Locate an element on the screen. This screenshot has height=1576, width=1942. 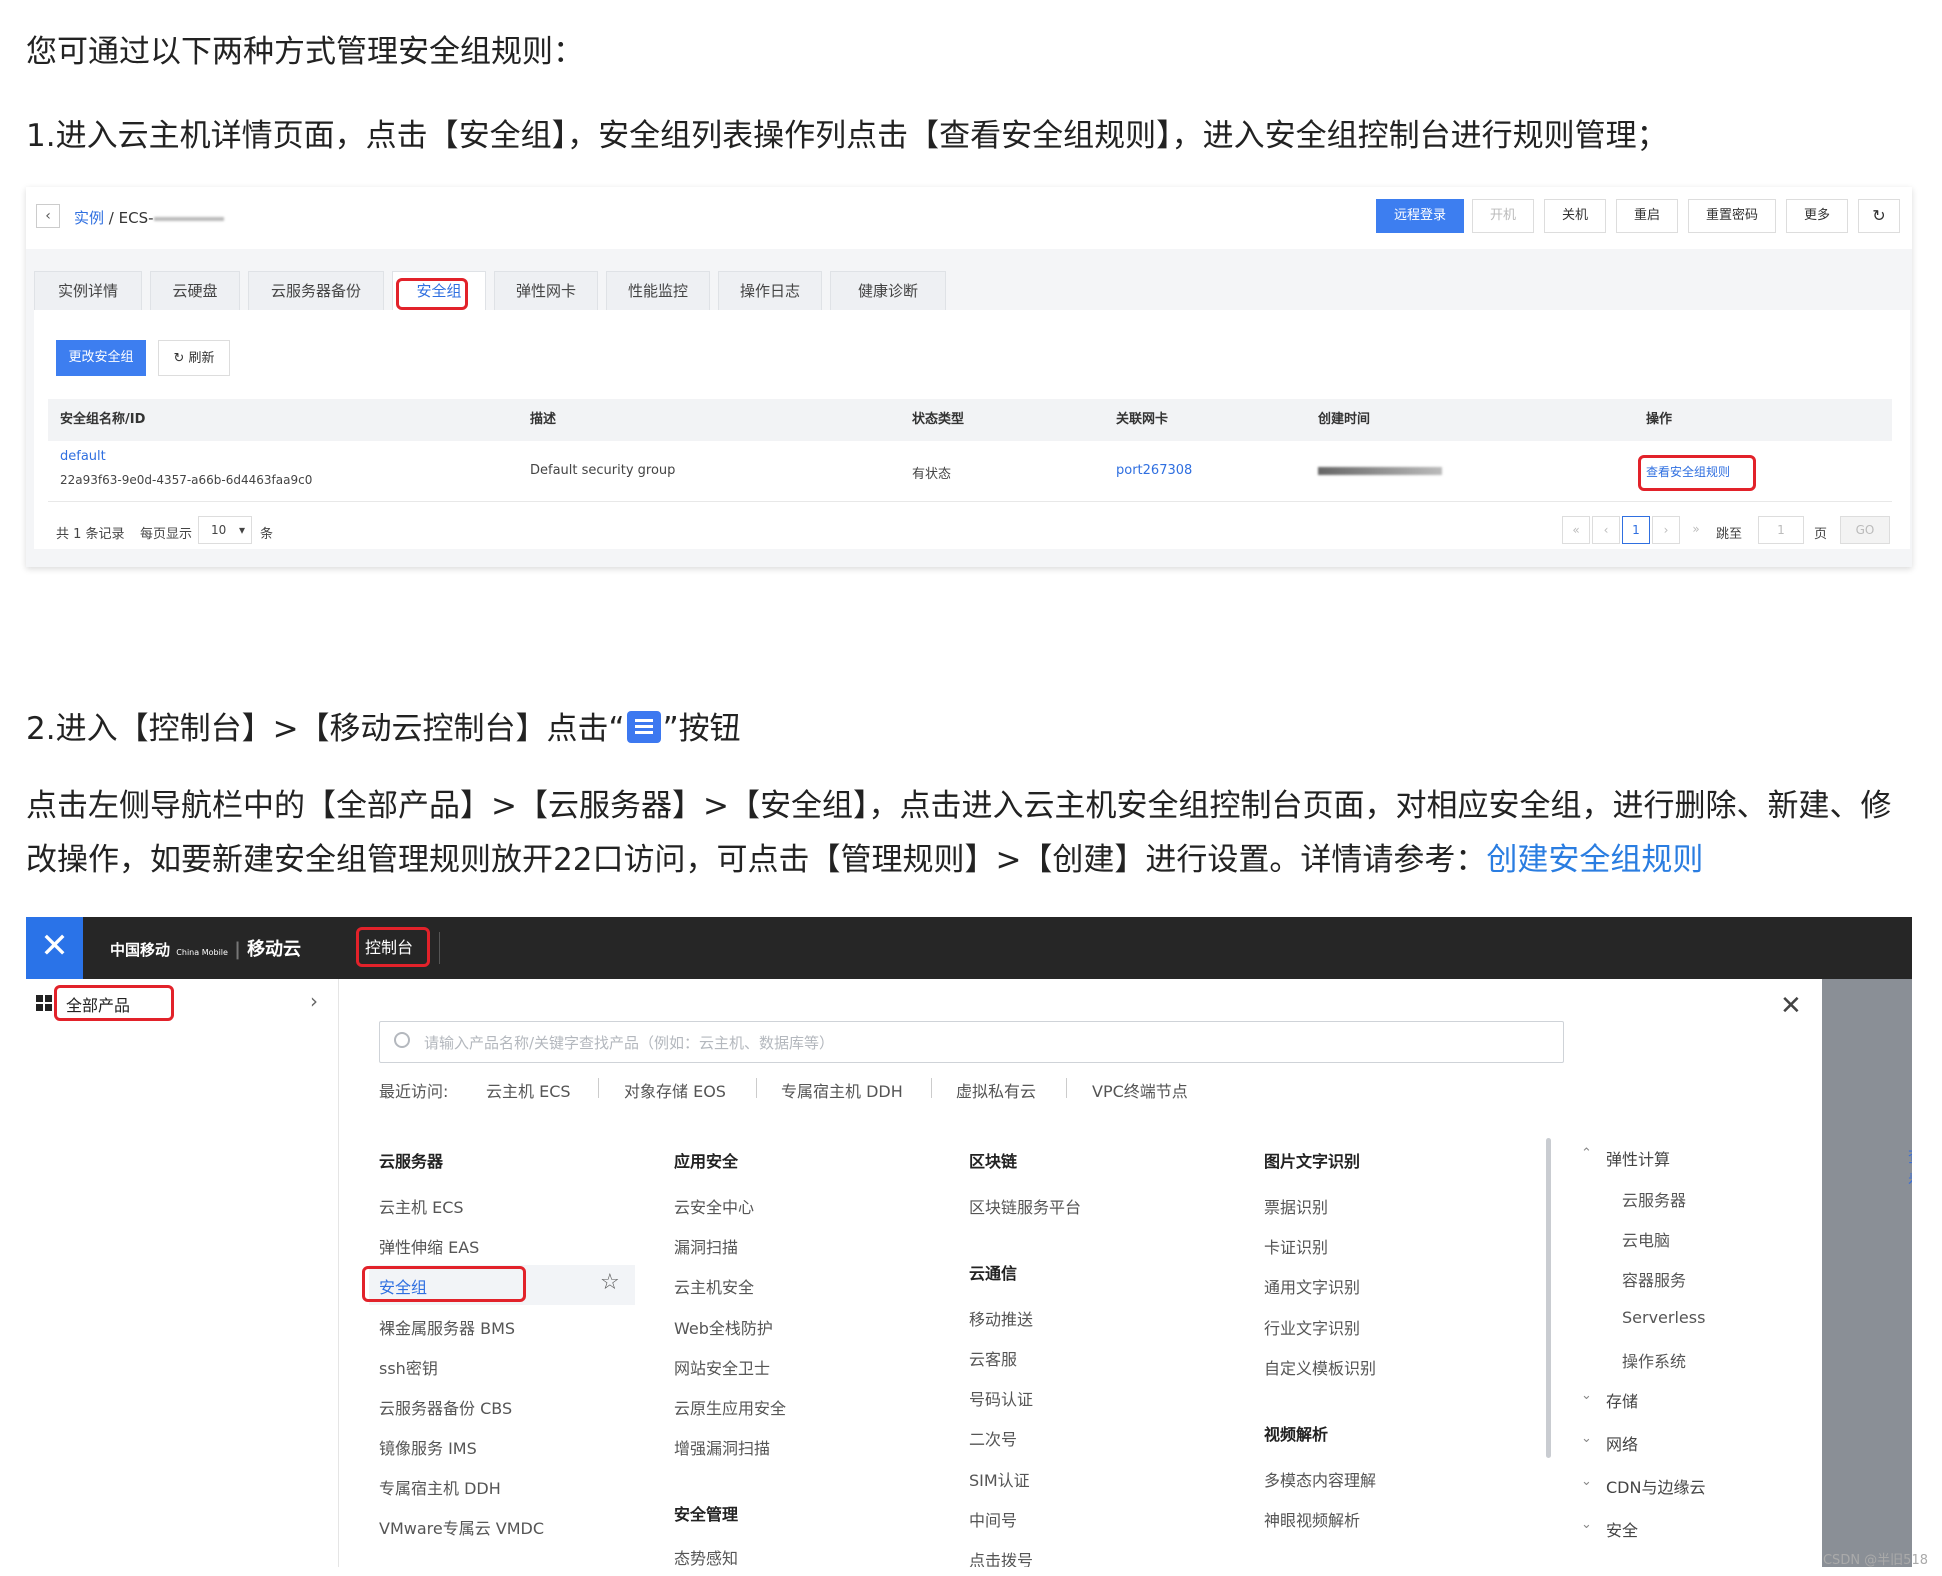
product-item: 行业文字识别 is located at coordinates (1312, 1327).